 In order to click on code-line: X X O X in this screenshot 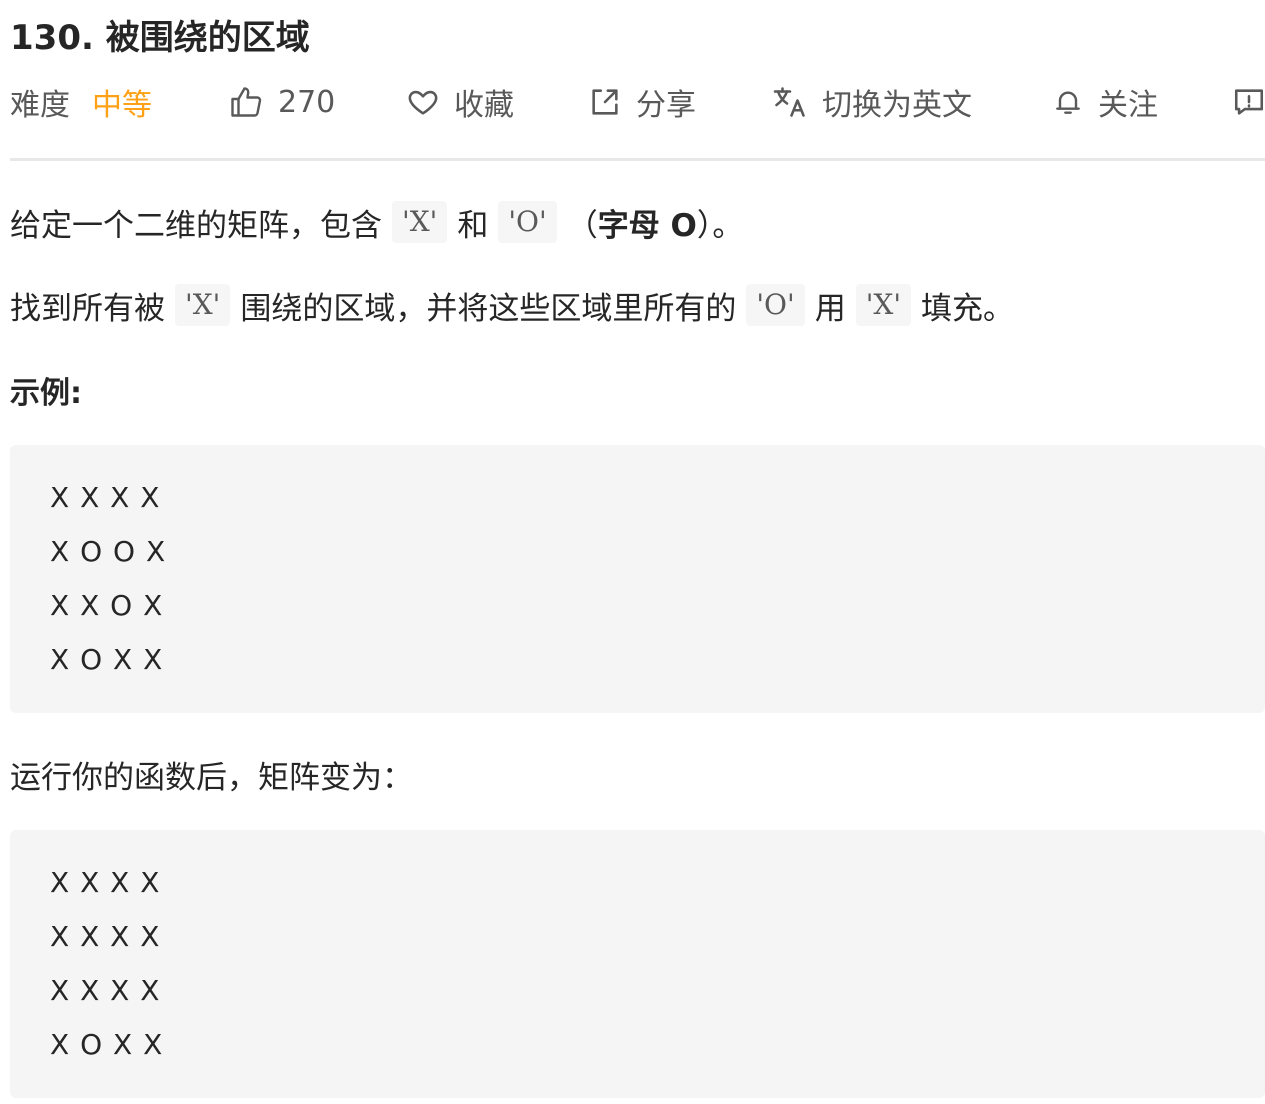, I will do `click(107, 605)`.